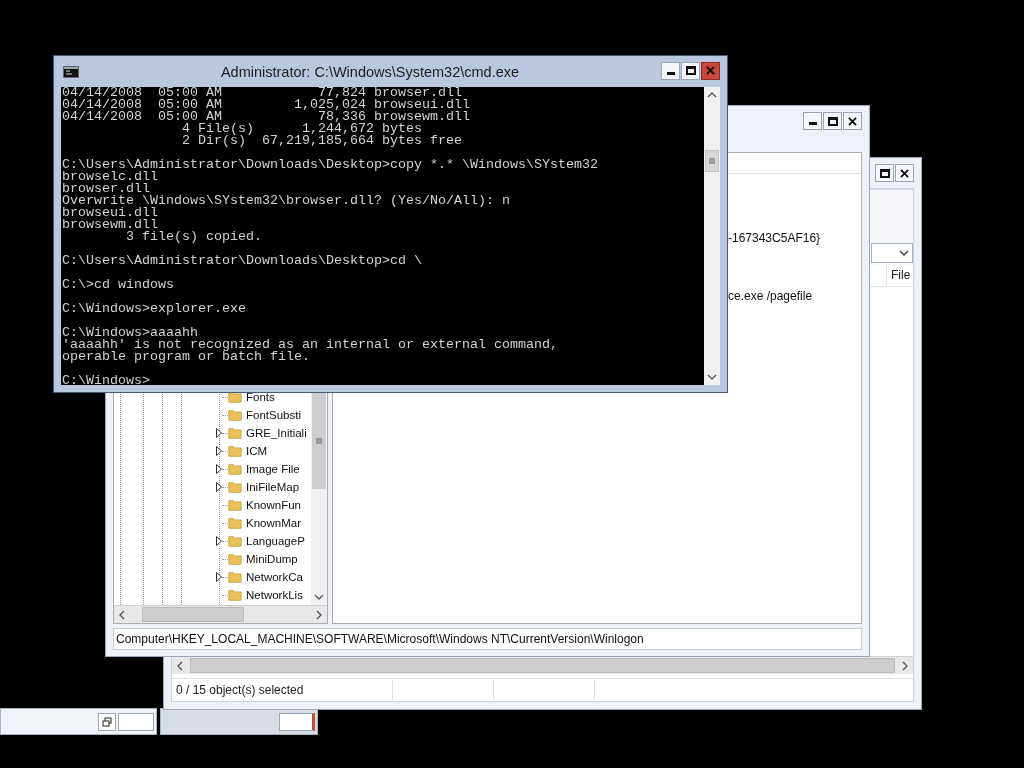  Describe the element at coordinates (321, 141) in the screenshot. I see `console-line: 2 Dir(s) 67,219,185,664 bytes free` at that location.